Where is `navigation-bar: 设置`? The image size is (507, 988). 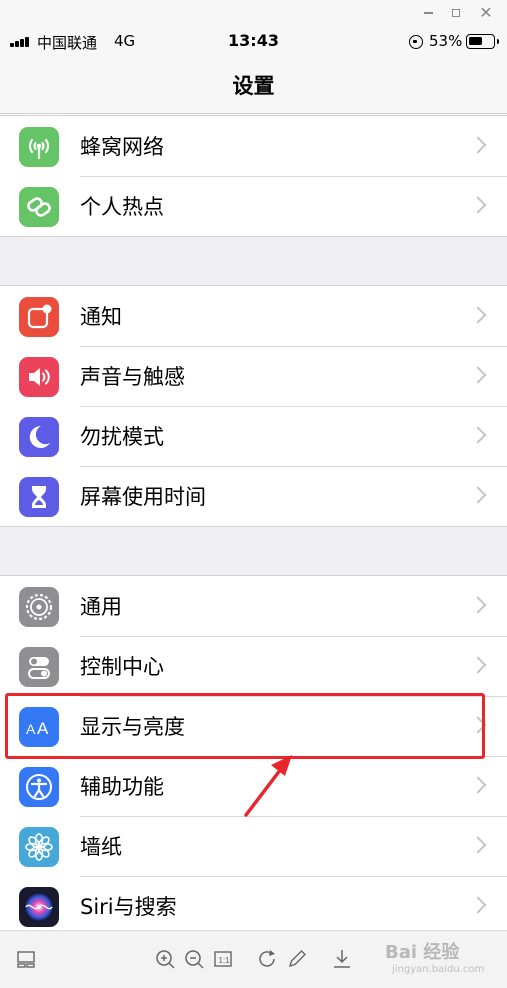
navigation-bar: 设置 is located at coordinates (253, 85).